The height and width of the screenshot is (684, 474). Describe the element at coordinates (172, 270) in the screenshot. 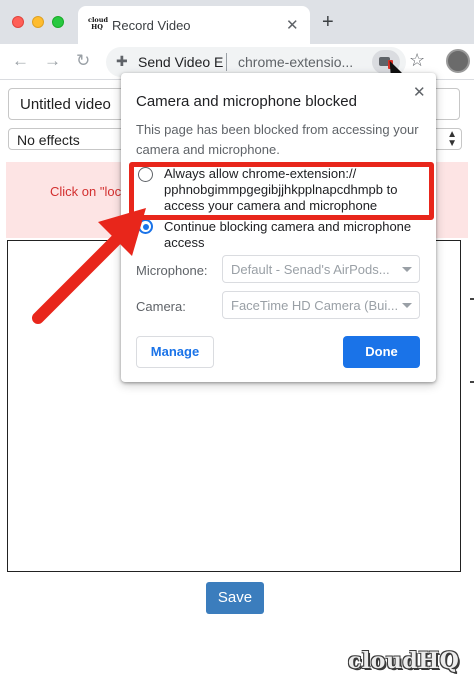

I see `microphone-label: Microphone:` at that location.